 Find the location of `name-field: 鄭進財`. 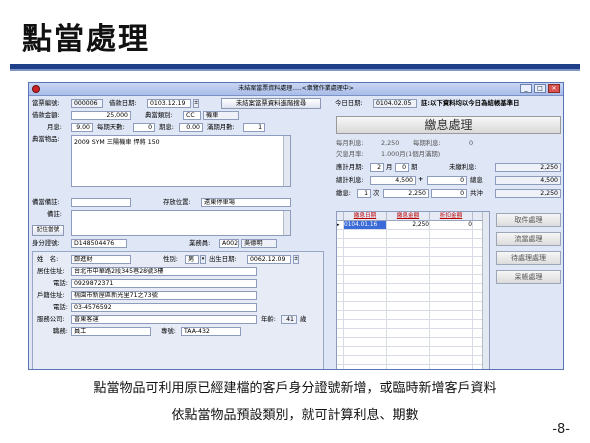

name-field: 鄭進財 is located at coordinates (101, 259).